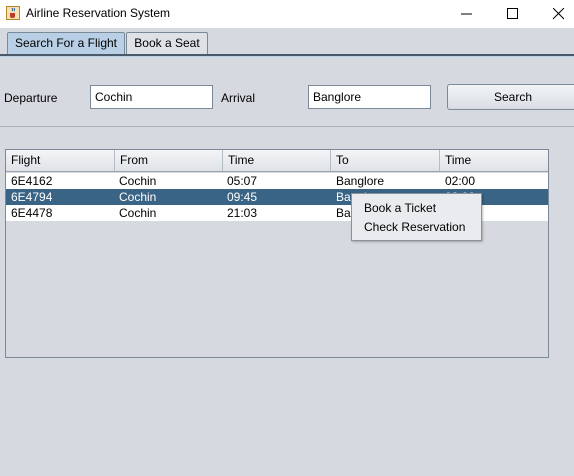  What do you see at coordinates (287, 56) in the screenshot?
I see `tab-divider-highlight` at bounding box center [287, 56].